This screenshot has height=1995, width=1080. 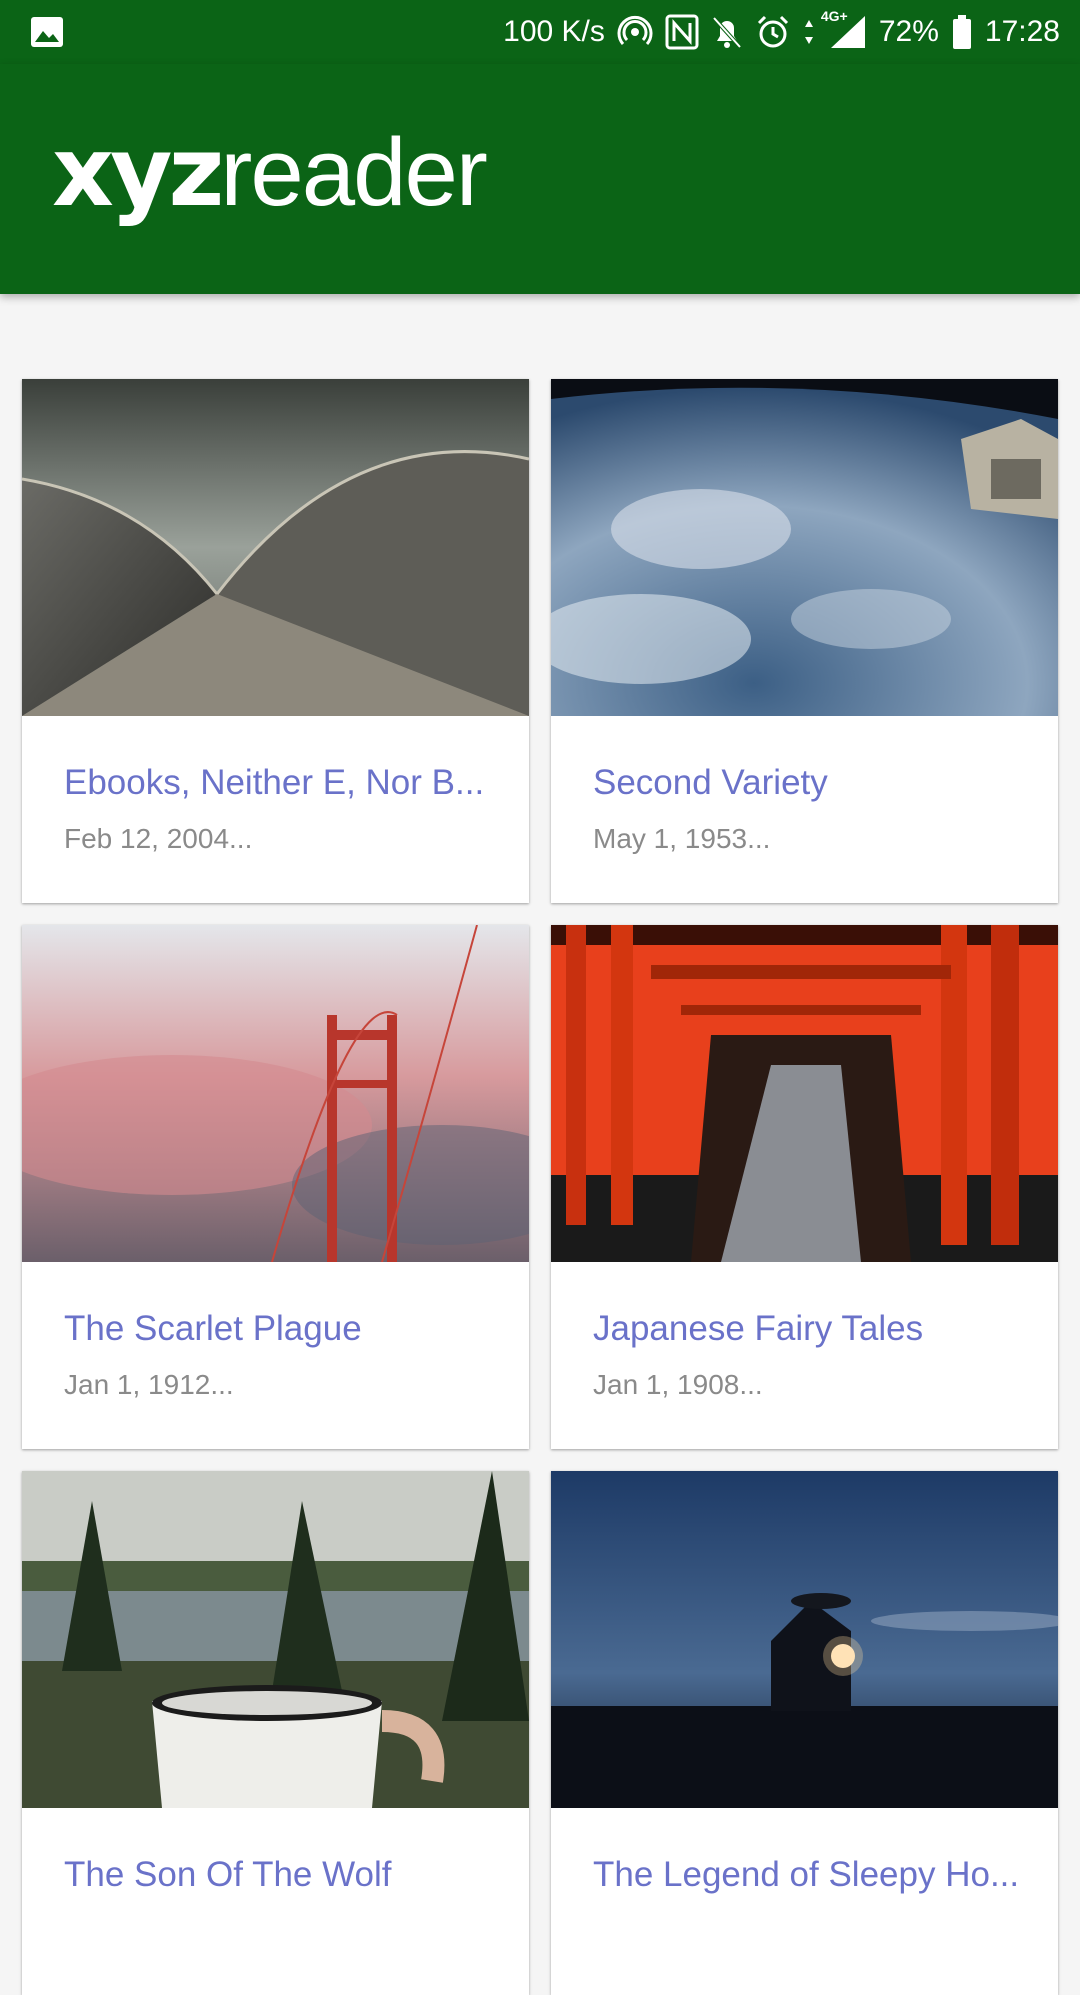 I want to click on battery-icon, so click(x=962, y=32).